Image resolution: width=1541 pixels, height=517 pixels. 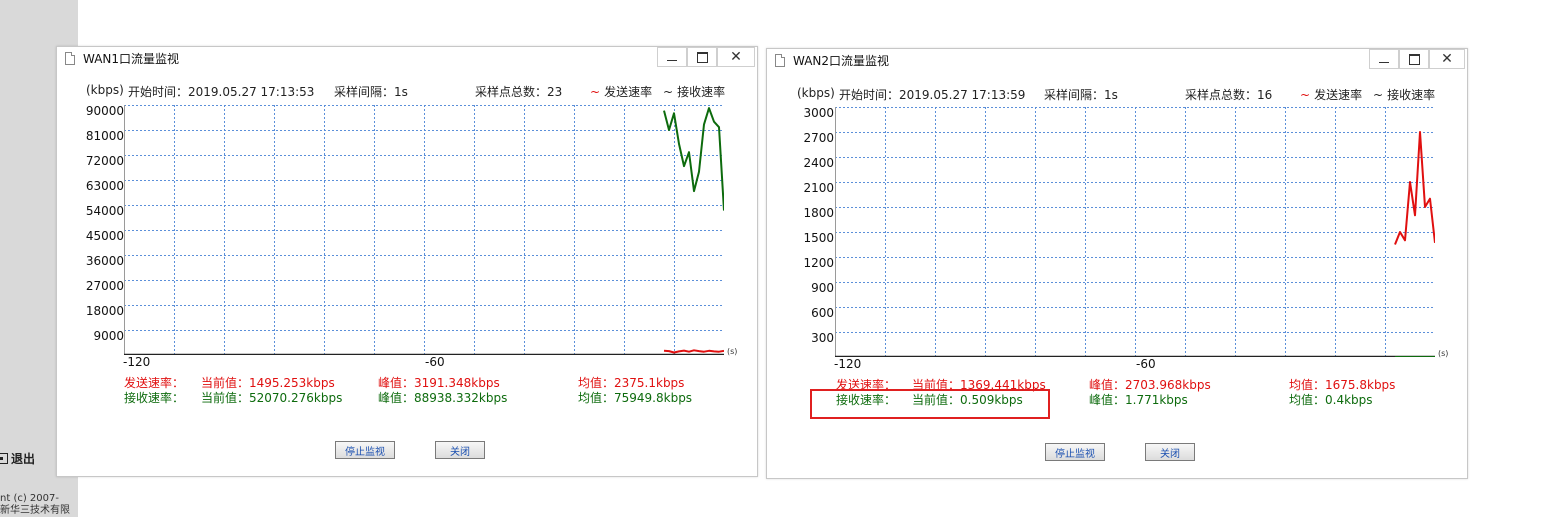 I want to click on logout-link: 退出, so click(x=17, y=458).